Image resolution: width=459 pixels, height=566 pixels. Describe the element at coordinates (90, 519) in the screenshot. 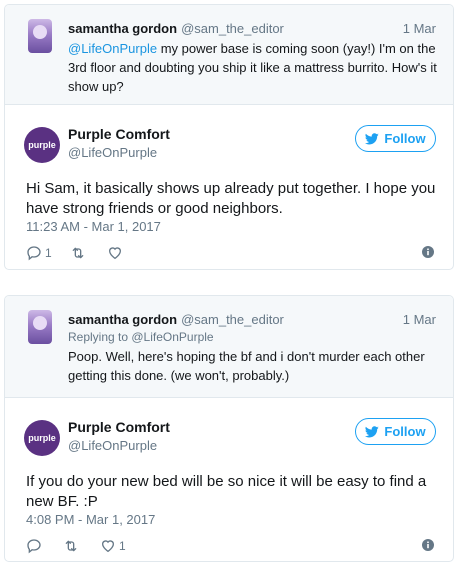

I see `reply-timestamp: 4:08 PM - Mar 1, 2017` at that location.